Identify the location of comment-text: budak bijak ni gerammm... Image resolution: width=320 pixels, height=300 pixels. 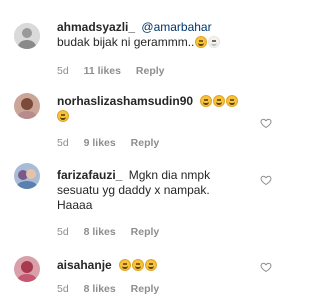
(126, 42).